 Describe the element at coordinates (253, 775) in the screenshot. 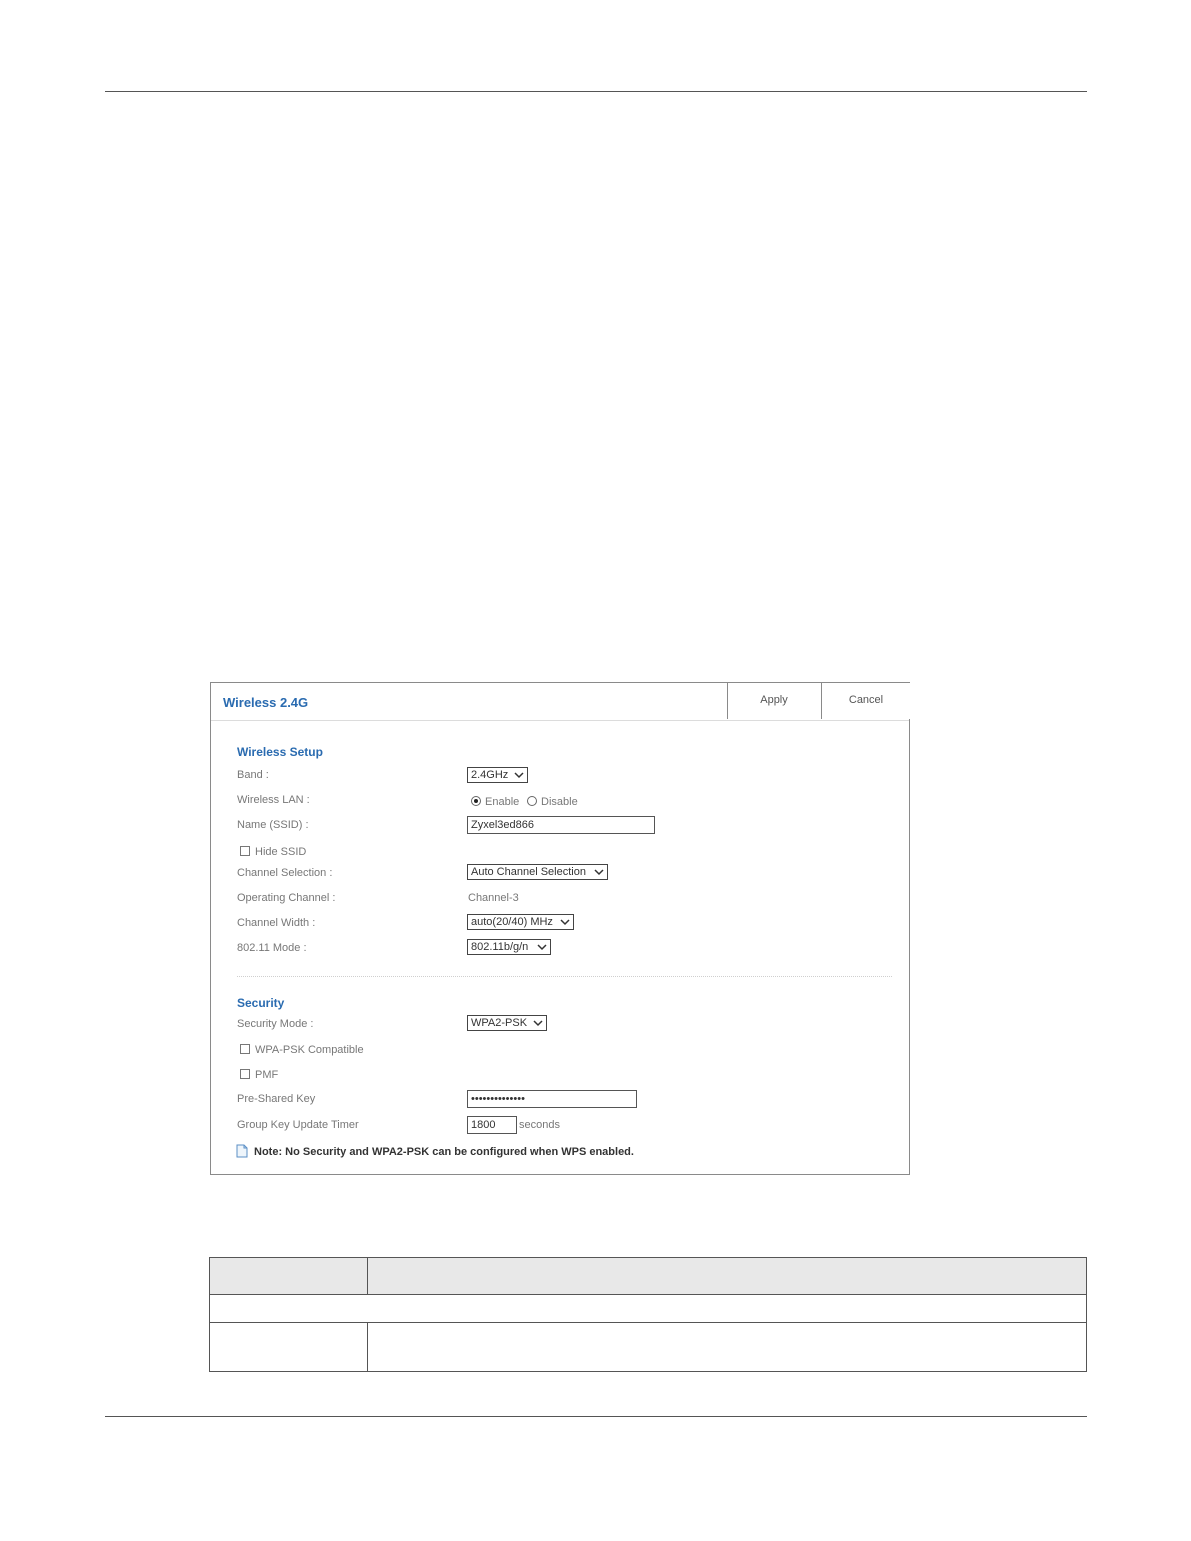

I see `band-label: Band :` at that location.